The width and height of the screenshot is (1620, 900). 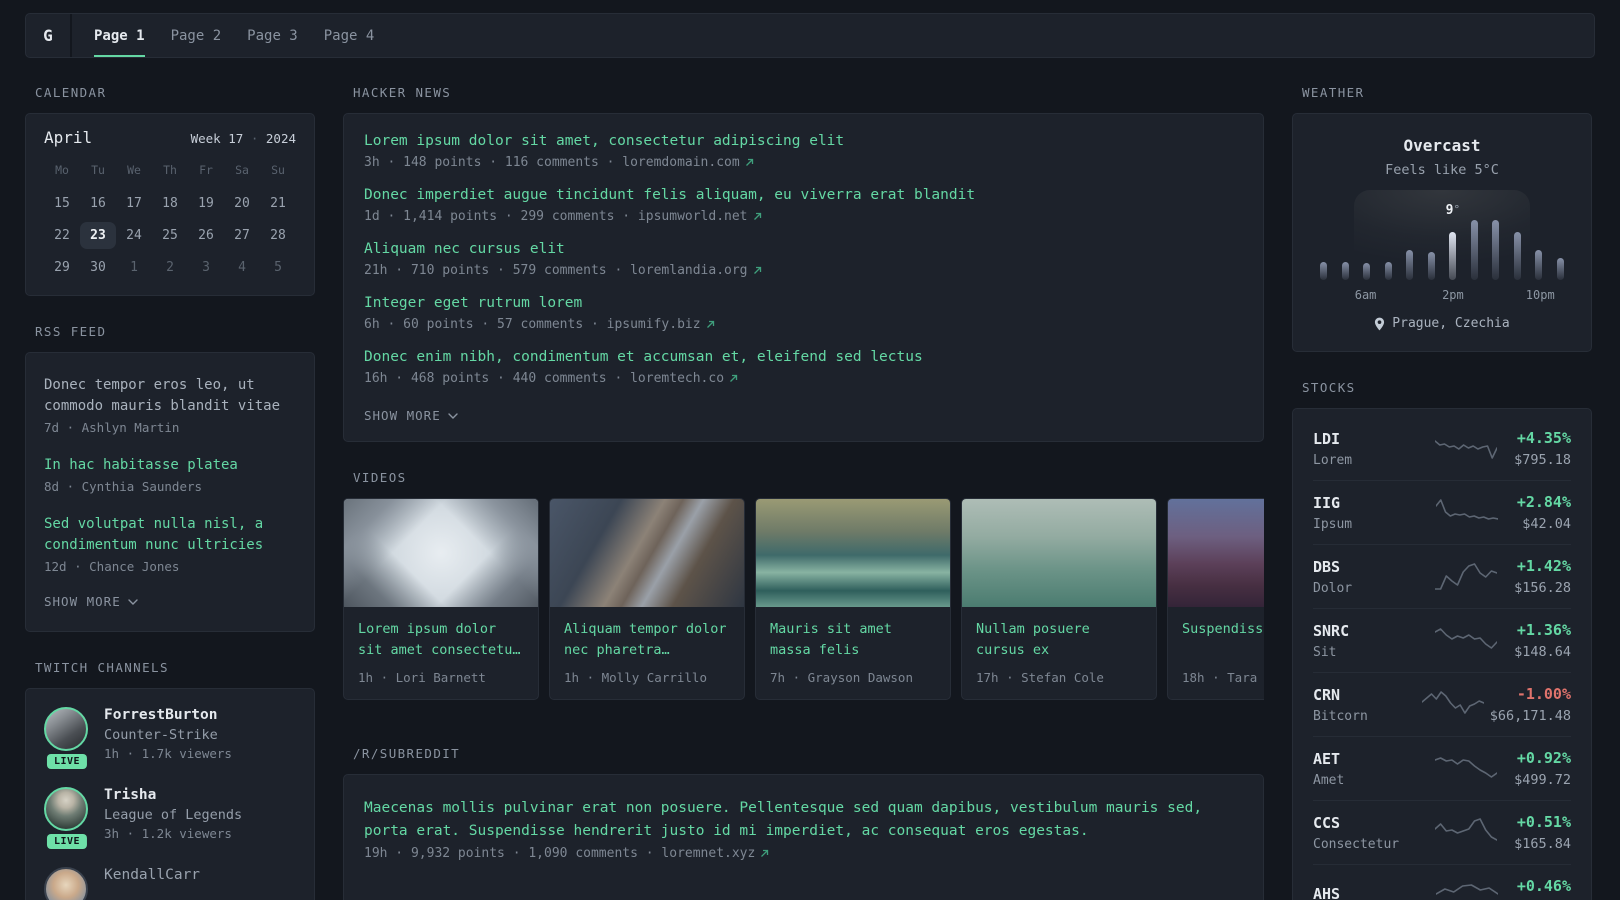 What do you see at coordinates (1327, 566) in the screenshot?
I see `stock-symbol: DBS` at bounding box center [1327, 566].